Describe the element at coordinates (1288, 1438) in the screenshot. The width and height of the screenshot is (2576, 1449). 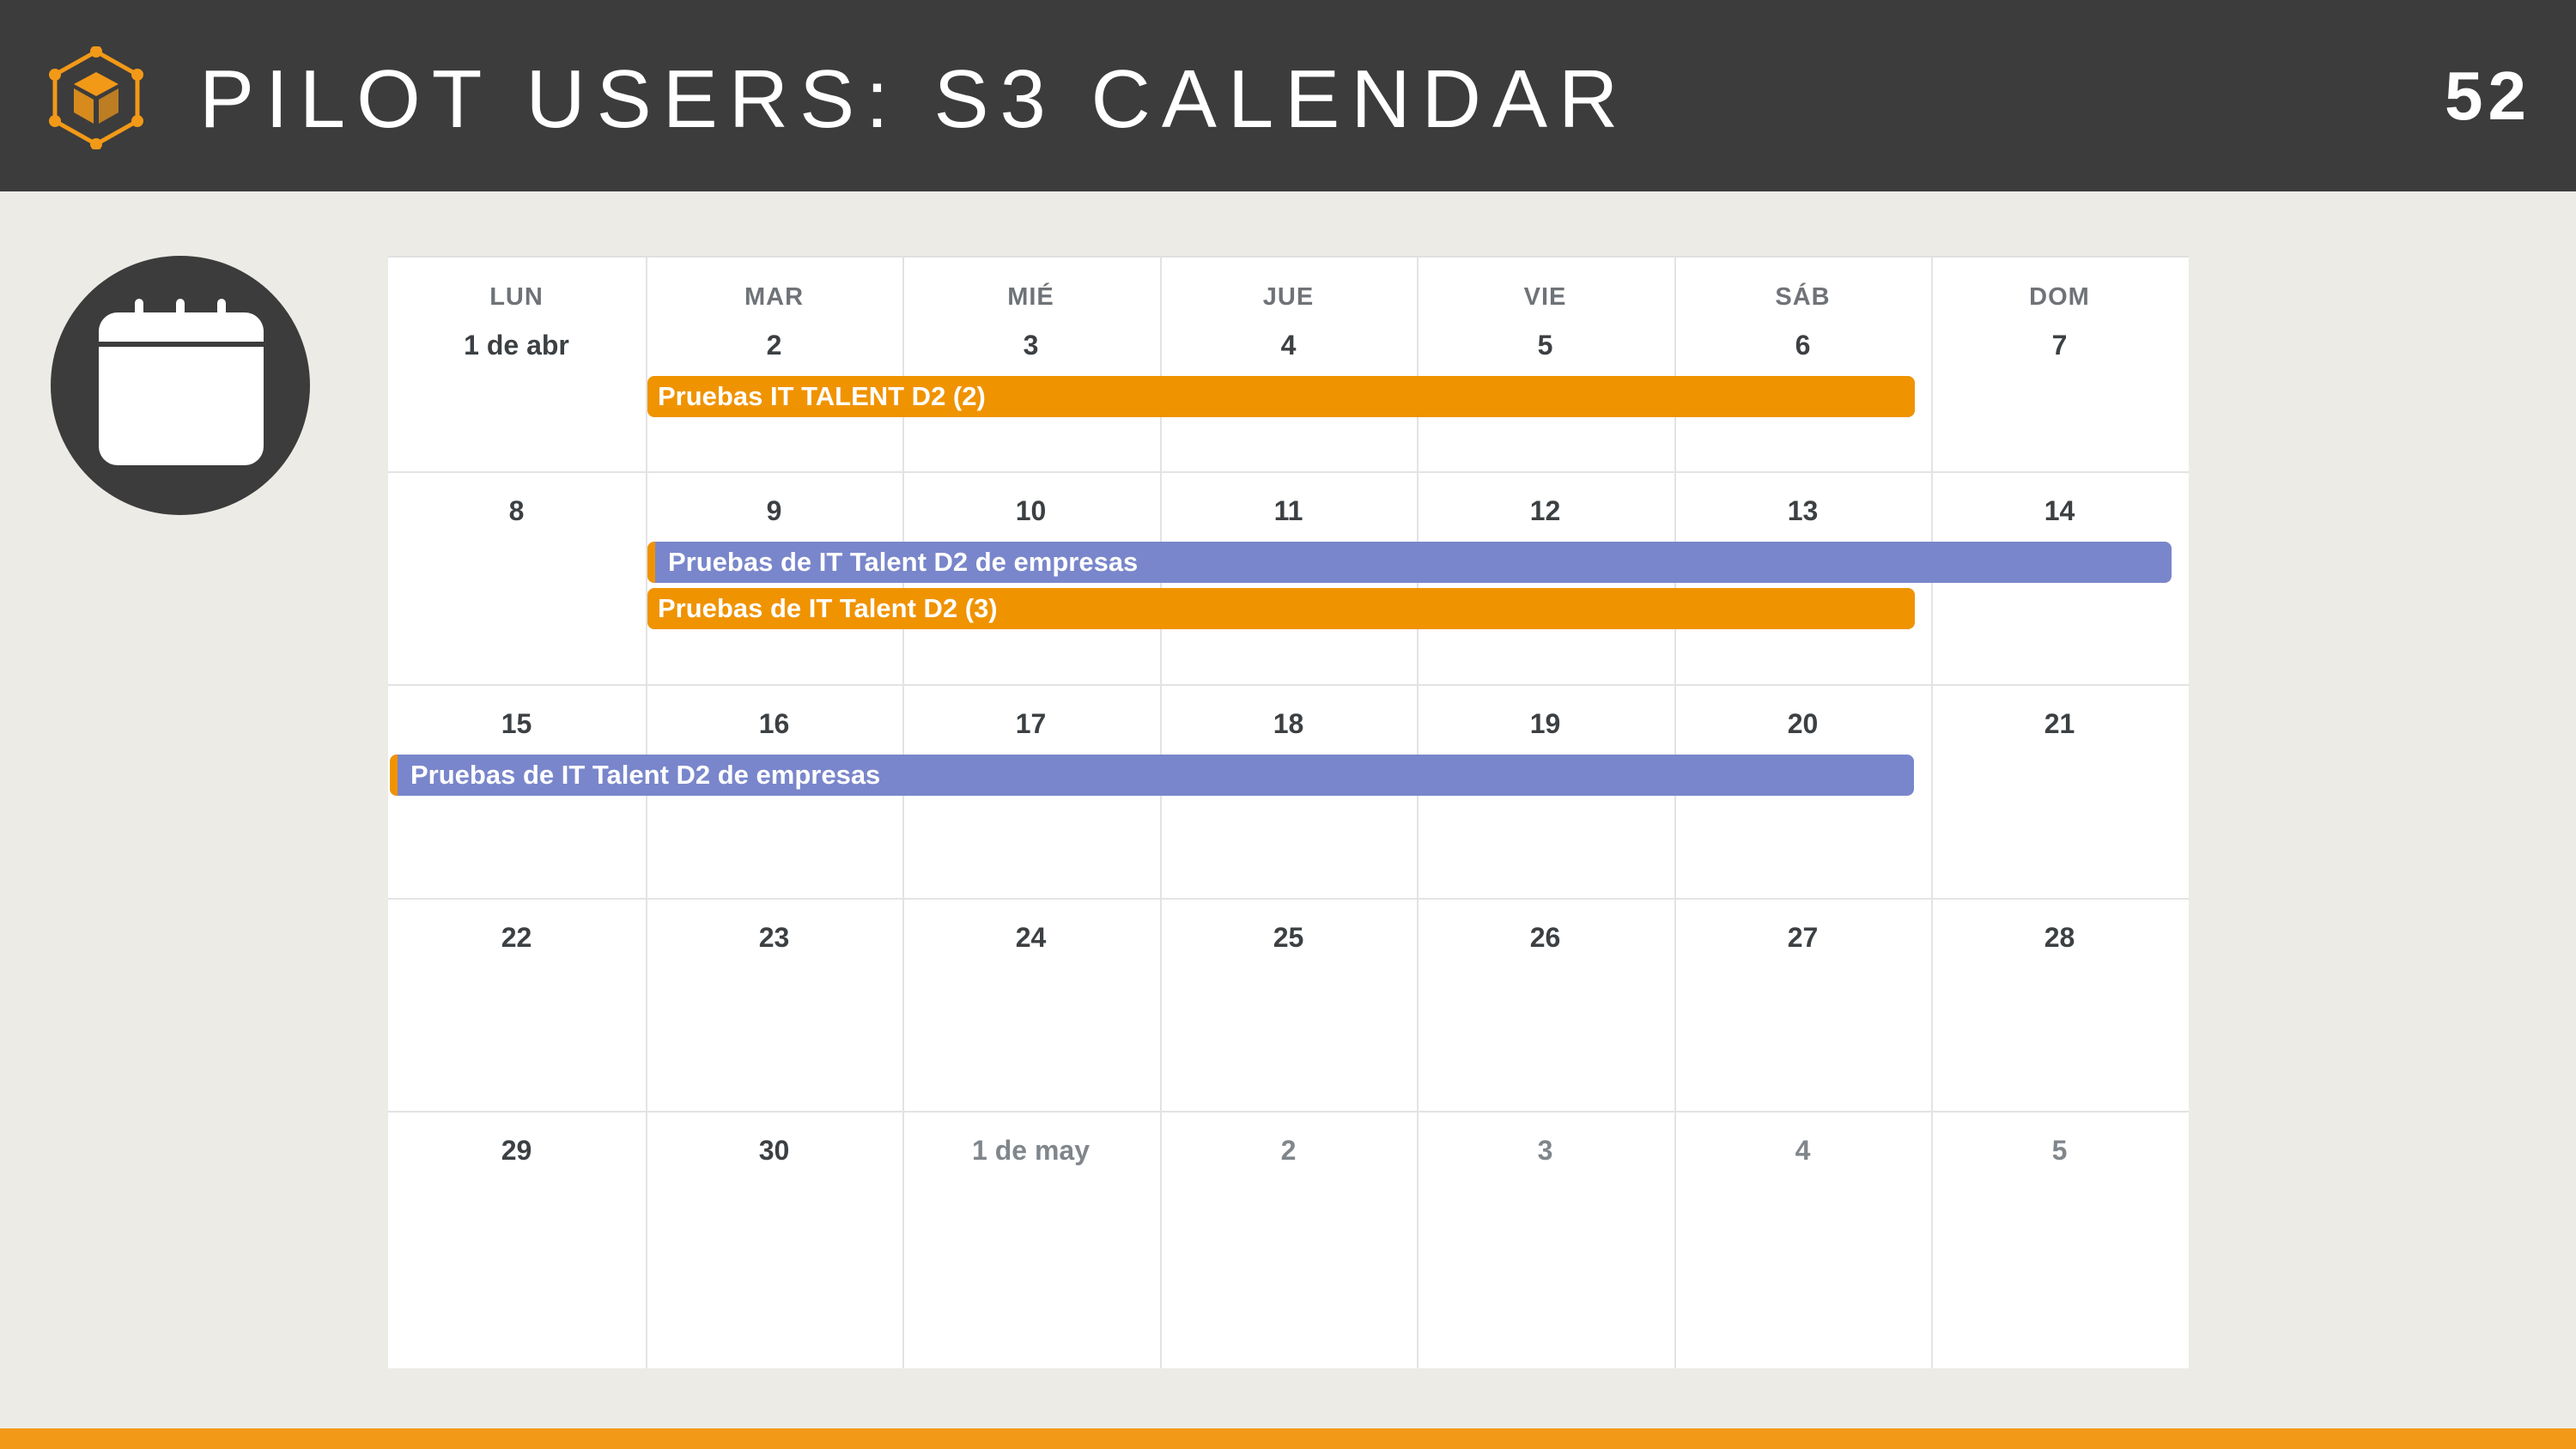
I see `footer-accent-bar` at that location.